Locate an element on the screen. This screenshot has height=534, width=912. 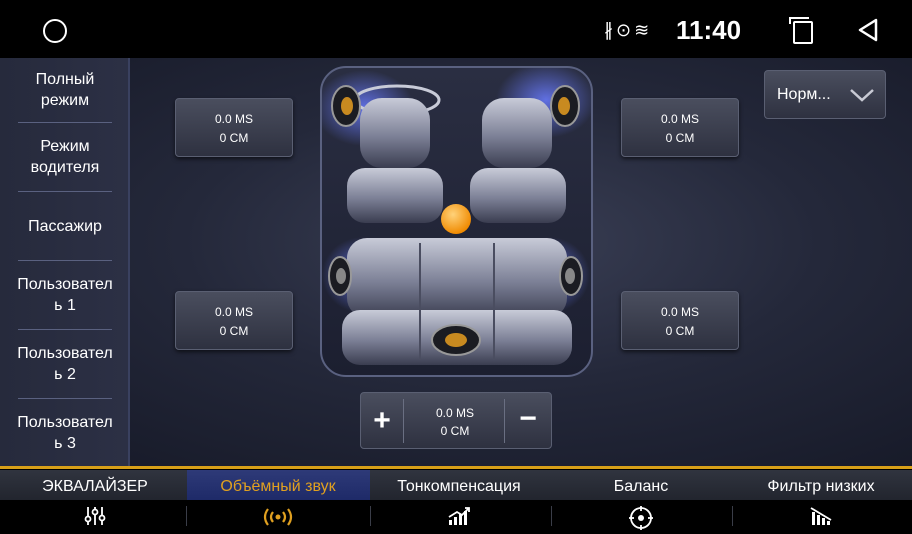
rear-left-speaker-icon is located at coordinates (340, 276).